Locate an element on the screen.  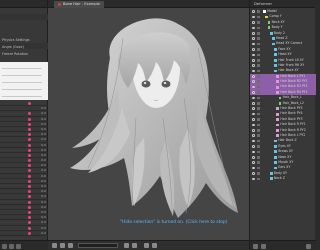
add-icon is located at coordinates (4, 246).